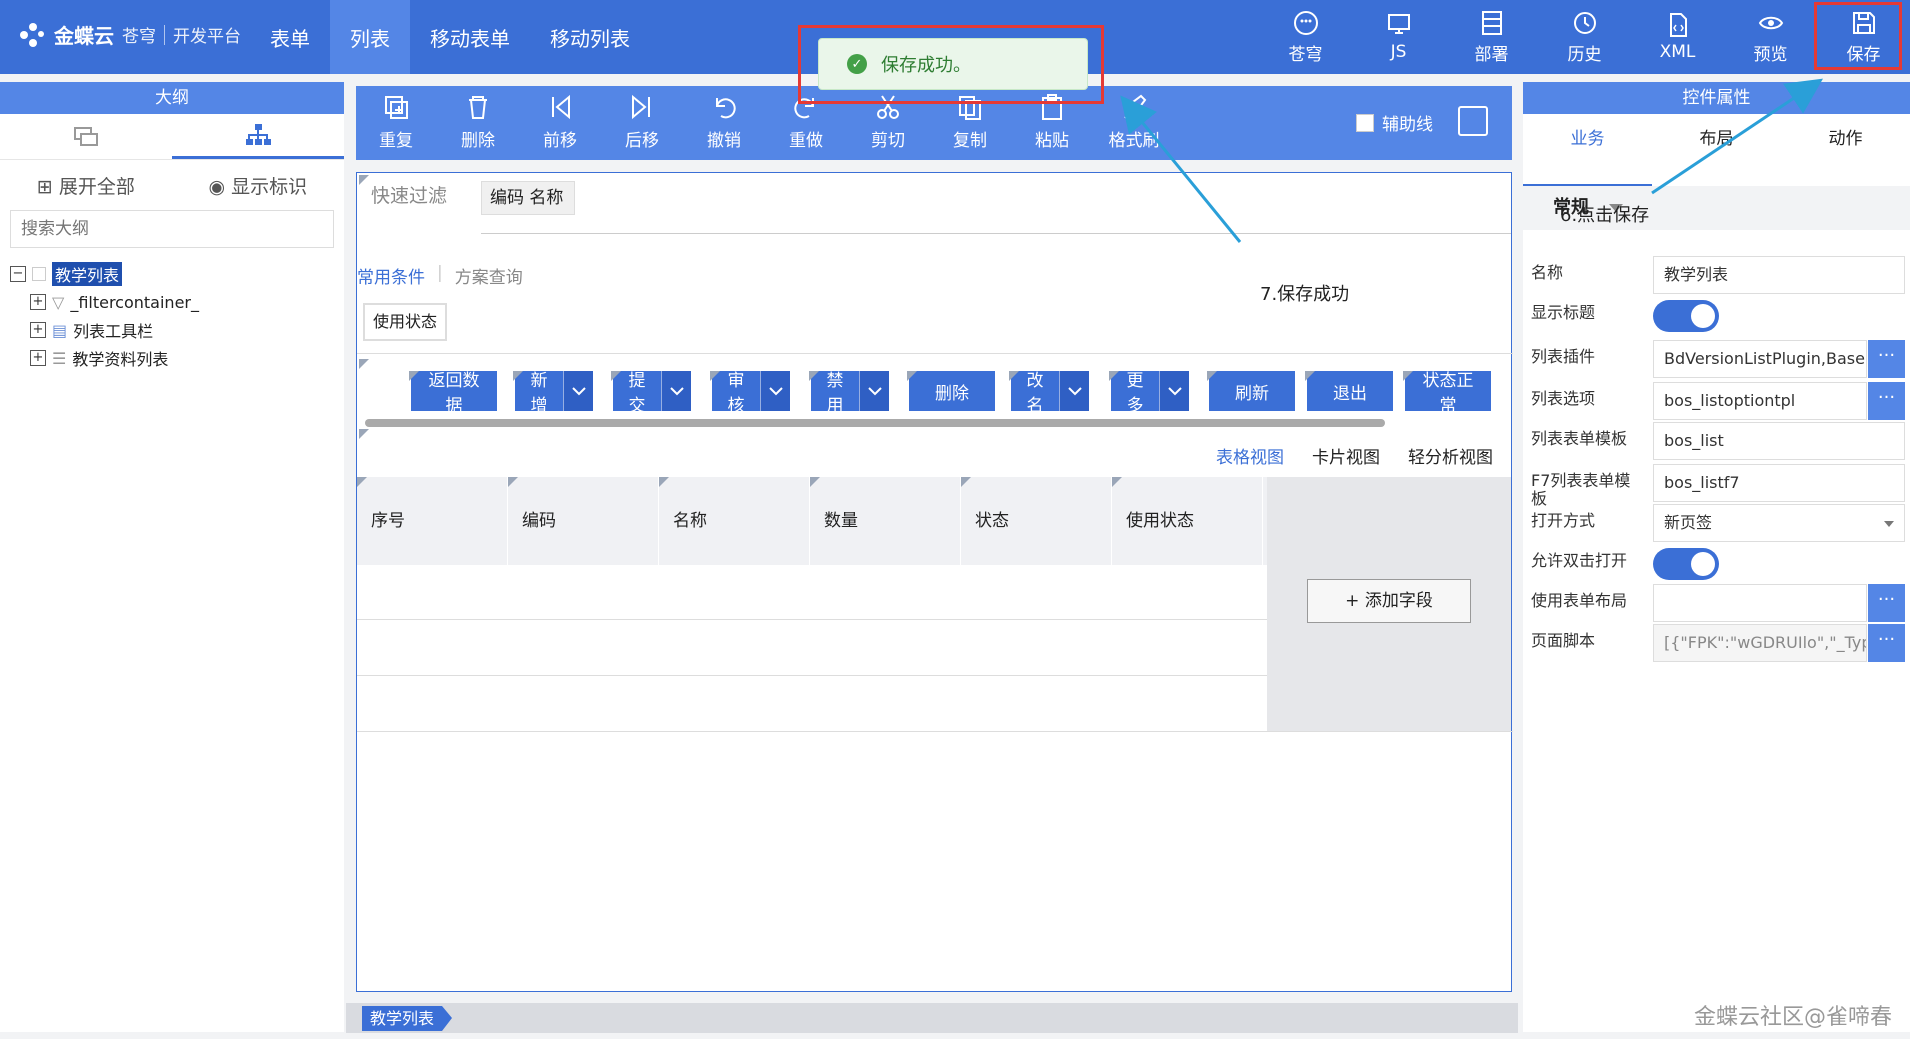 The width and height of the screenshot is (1910, 1039). Describe the element at coordinates (172, 229) in the screenshot. I see `outline-search-input` at that location.